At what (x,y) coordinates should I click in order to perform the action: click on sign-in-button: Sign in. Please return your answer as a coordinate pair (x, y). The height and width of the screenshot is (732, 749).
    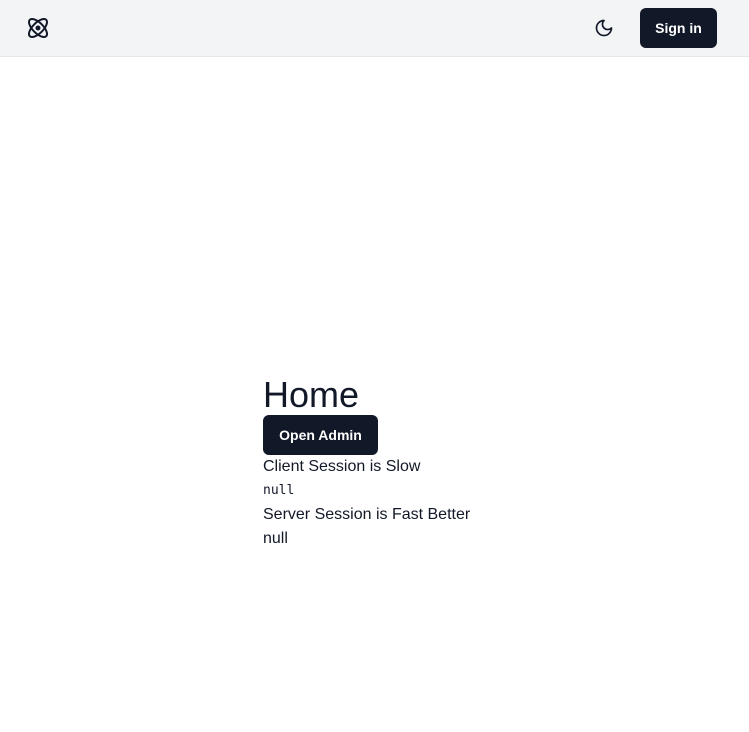
    Looking at the image, I should click on (678, 28).